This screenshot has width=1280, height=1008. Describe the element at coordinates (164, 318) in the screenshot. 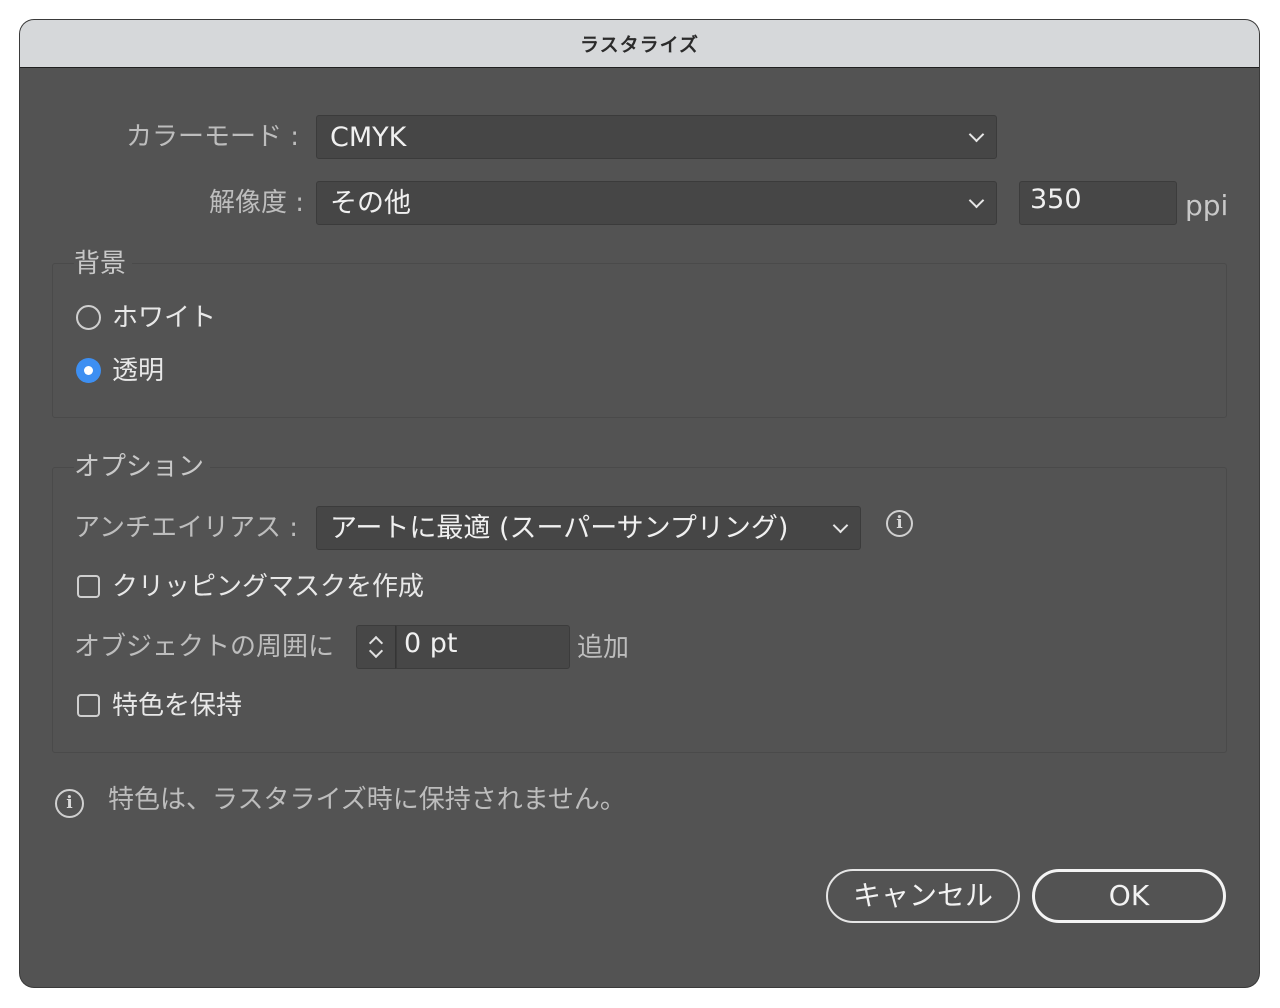

I see `radio-white-label: ホワイト` at that location.